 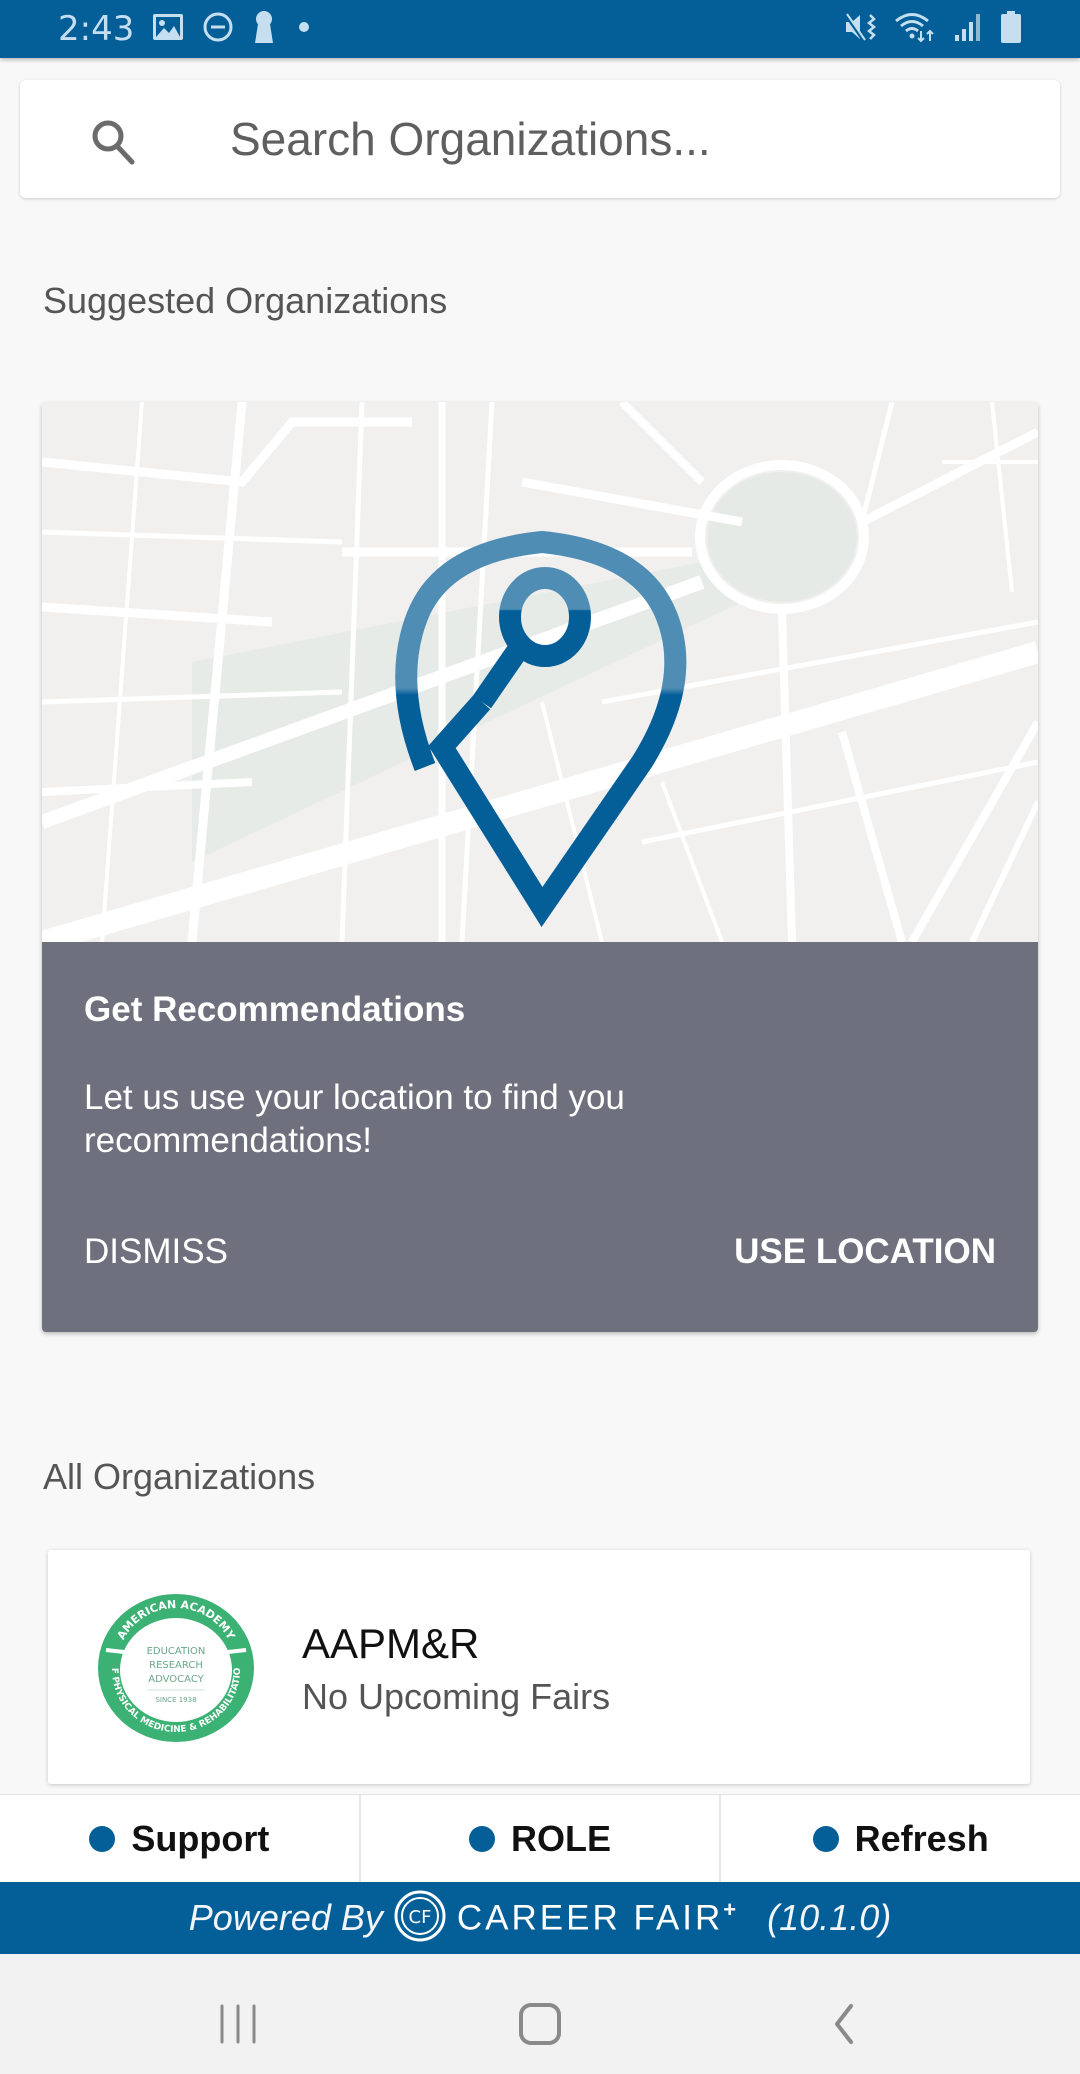 I want to click on recent-apps-button, so click(x=238, y=2024).